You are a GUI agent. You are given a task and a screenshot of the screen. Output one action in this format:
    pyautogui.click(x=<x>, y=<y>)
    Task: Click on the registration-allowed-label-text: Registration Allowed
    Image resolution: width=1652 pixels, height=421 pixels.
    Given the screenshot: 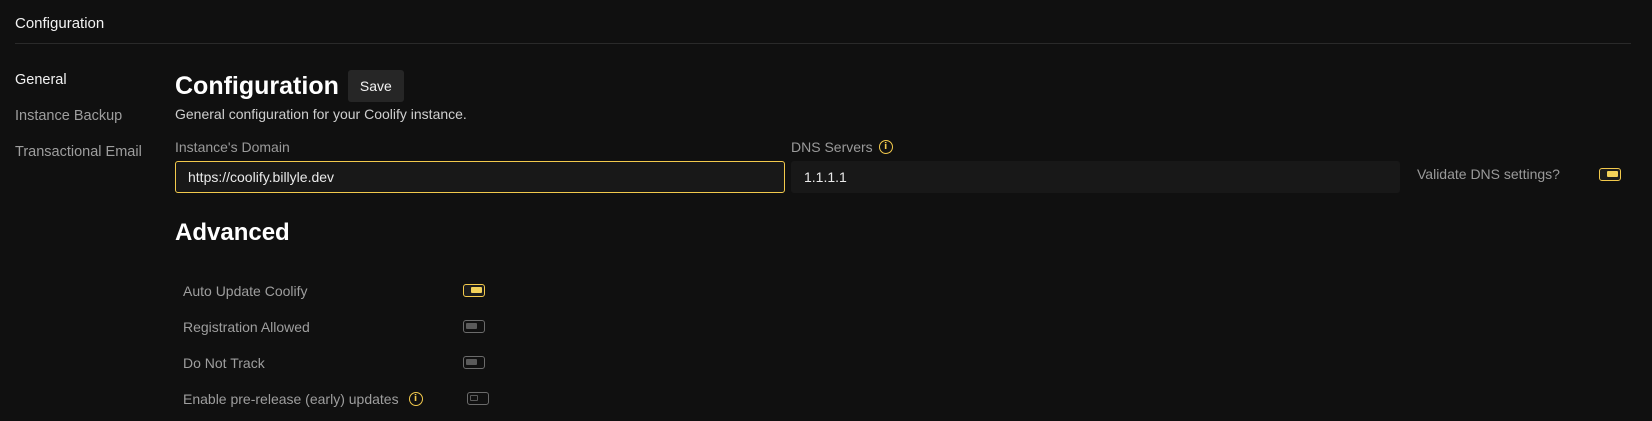 What is the action you would take?
    pyautogui.click(x=246, y=327)
    